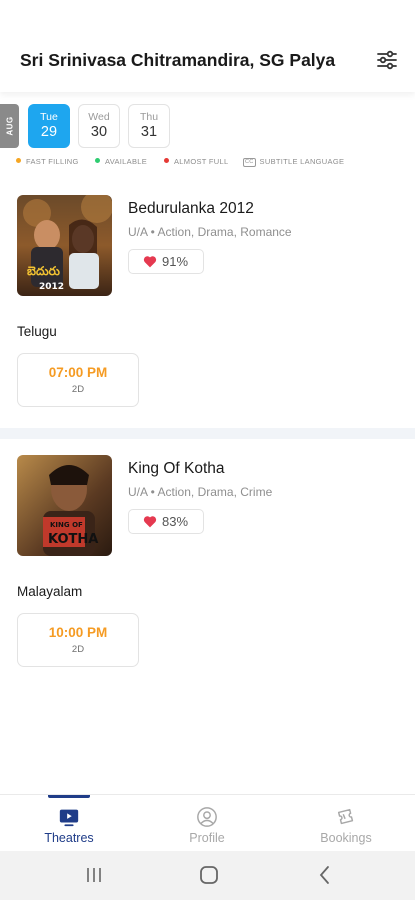 The height and width of the screenshot is (900, 415). I want to click on movie-meta: U/A • Action, Drama, Romance, so click(210, 232).